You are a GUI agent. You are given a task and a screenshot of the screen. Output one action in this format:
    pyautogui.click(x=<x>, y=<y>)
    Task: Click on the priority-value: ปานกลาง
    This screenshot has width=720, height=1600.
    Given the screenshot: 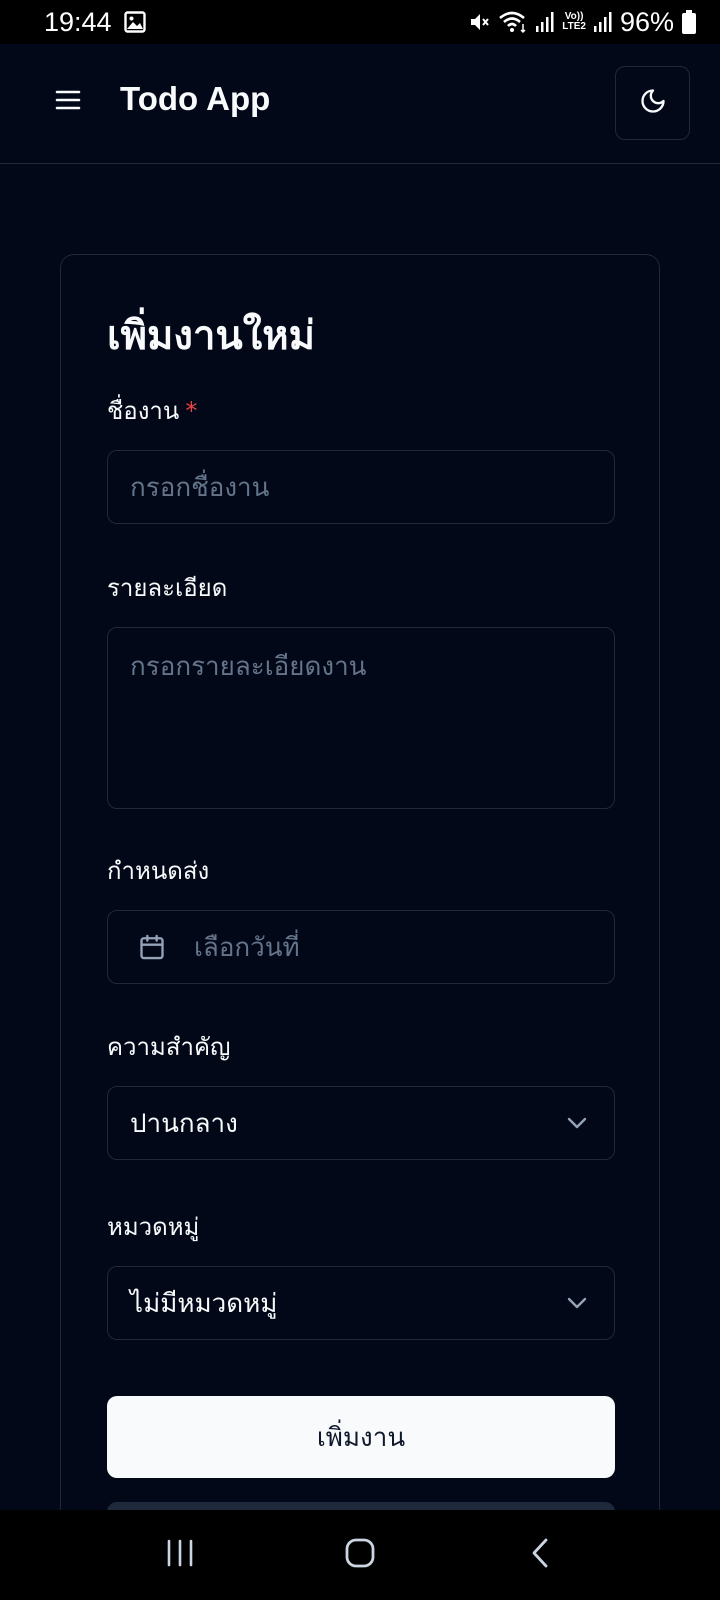 What is the action you would take?
    pyautogui.click(x=184, y=1123)
    